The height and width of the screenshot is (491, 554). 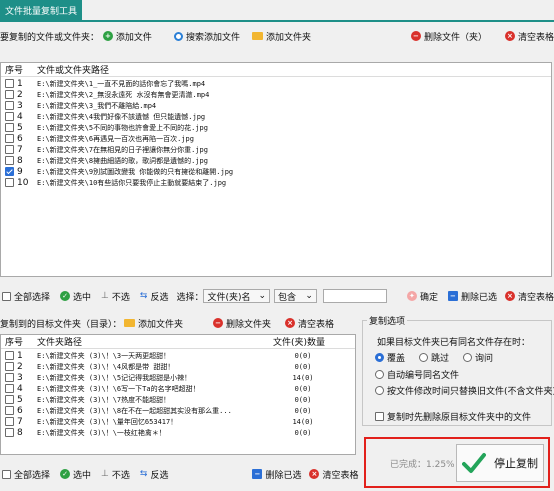 I want to click on deselect-label: 不选, so click(x=120, y=297).